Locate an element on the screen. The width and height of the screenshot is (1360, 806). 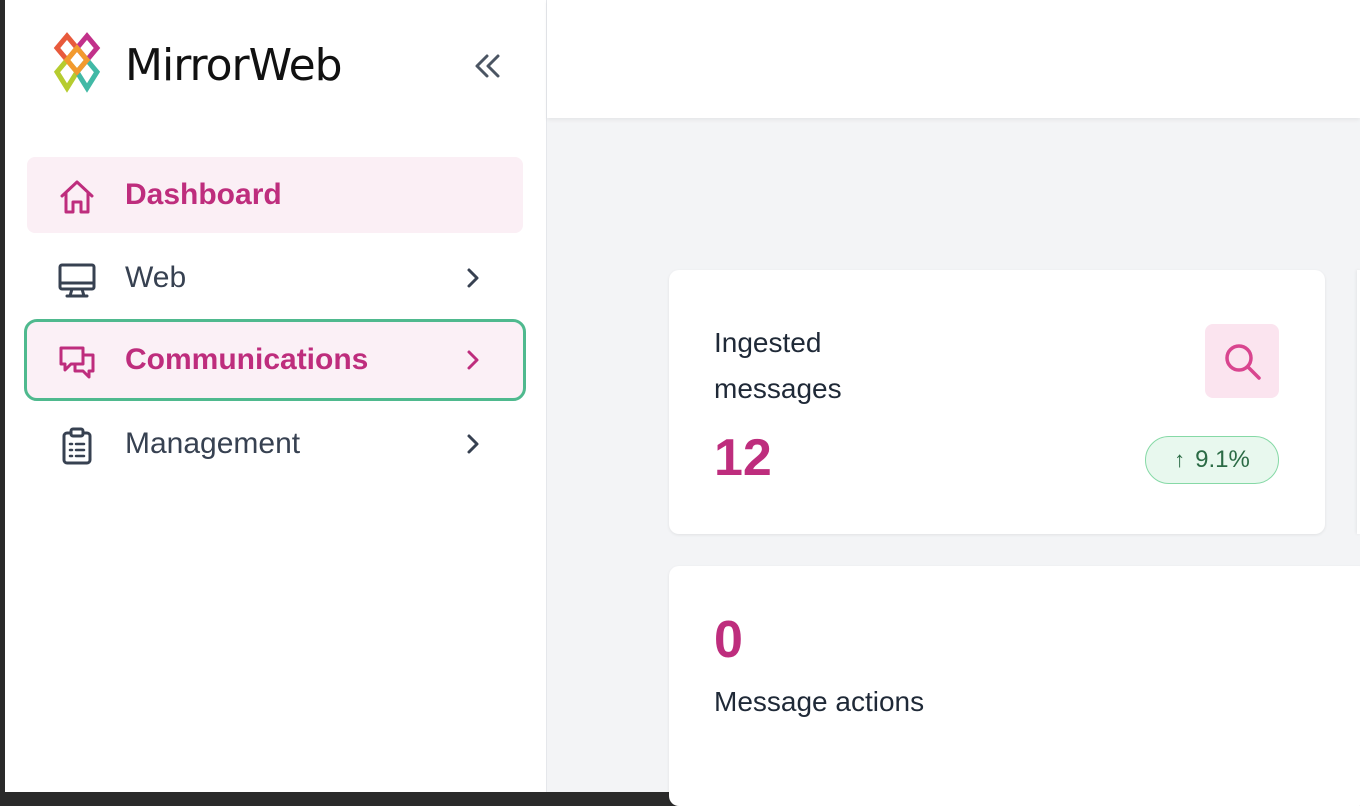
message-actions-count: 0 is located at coordinates (728, 640).